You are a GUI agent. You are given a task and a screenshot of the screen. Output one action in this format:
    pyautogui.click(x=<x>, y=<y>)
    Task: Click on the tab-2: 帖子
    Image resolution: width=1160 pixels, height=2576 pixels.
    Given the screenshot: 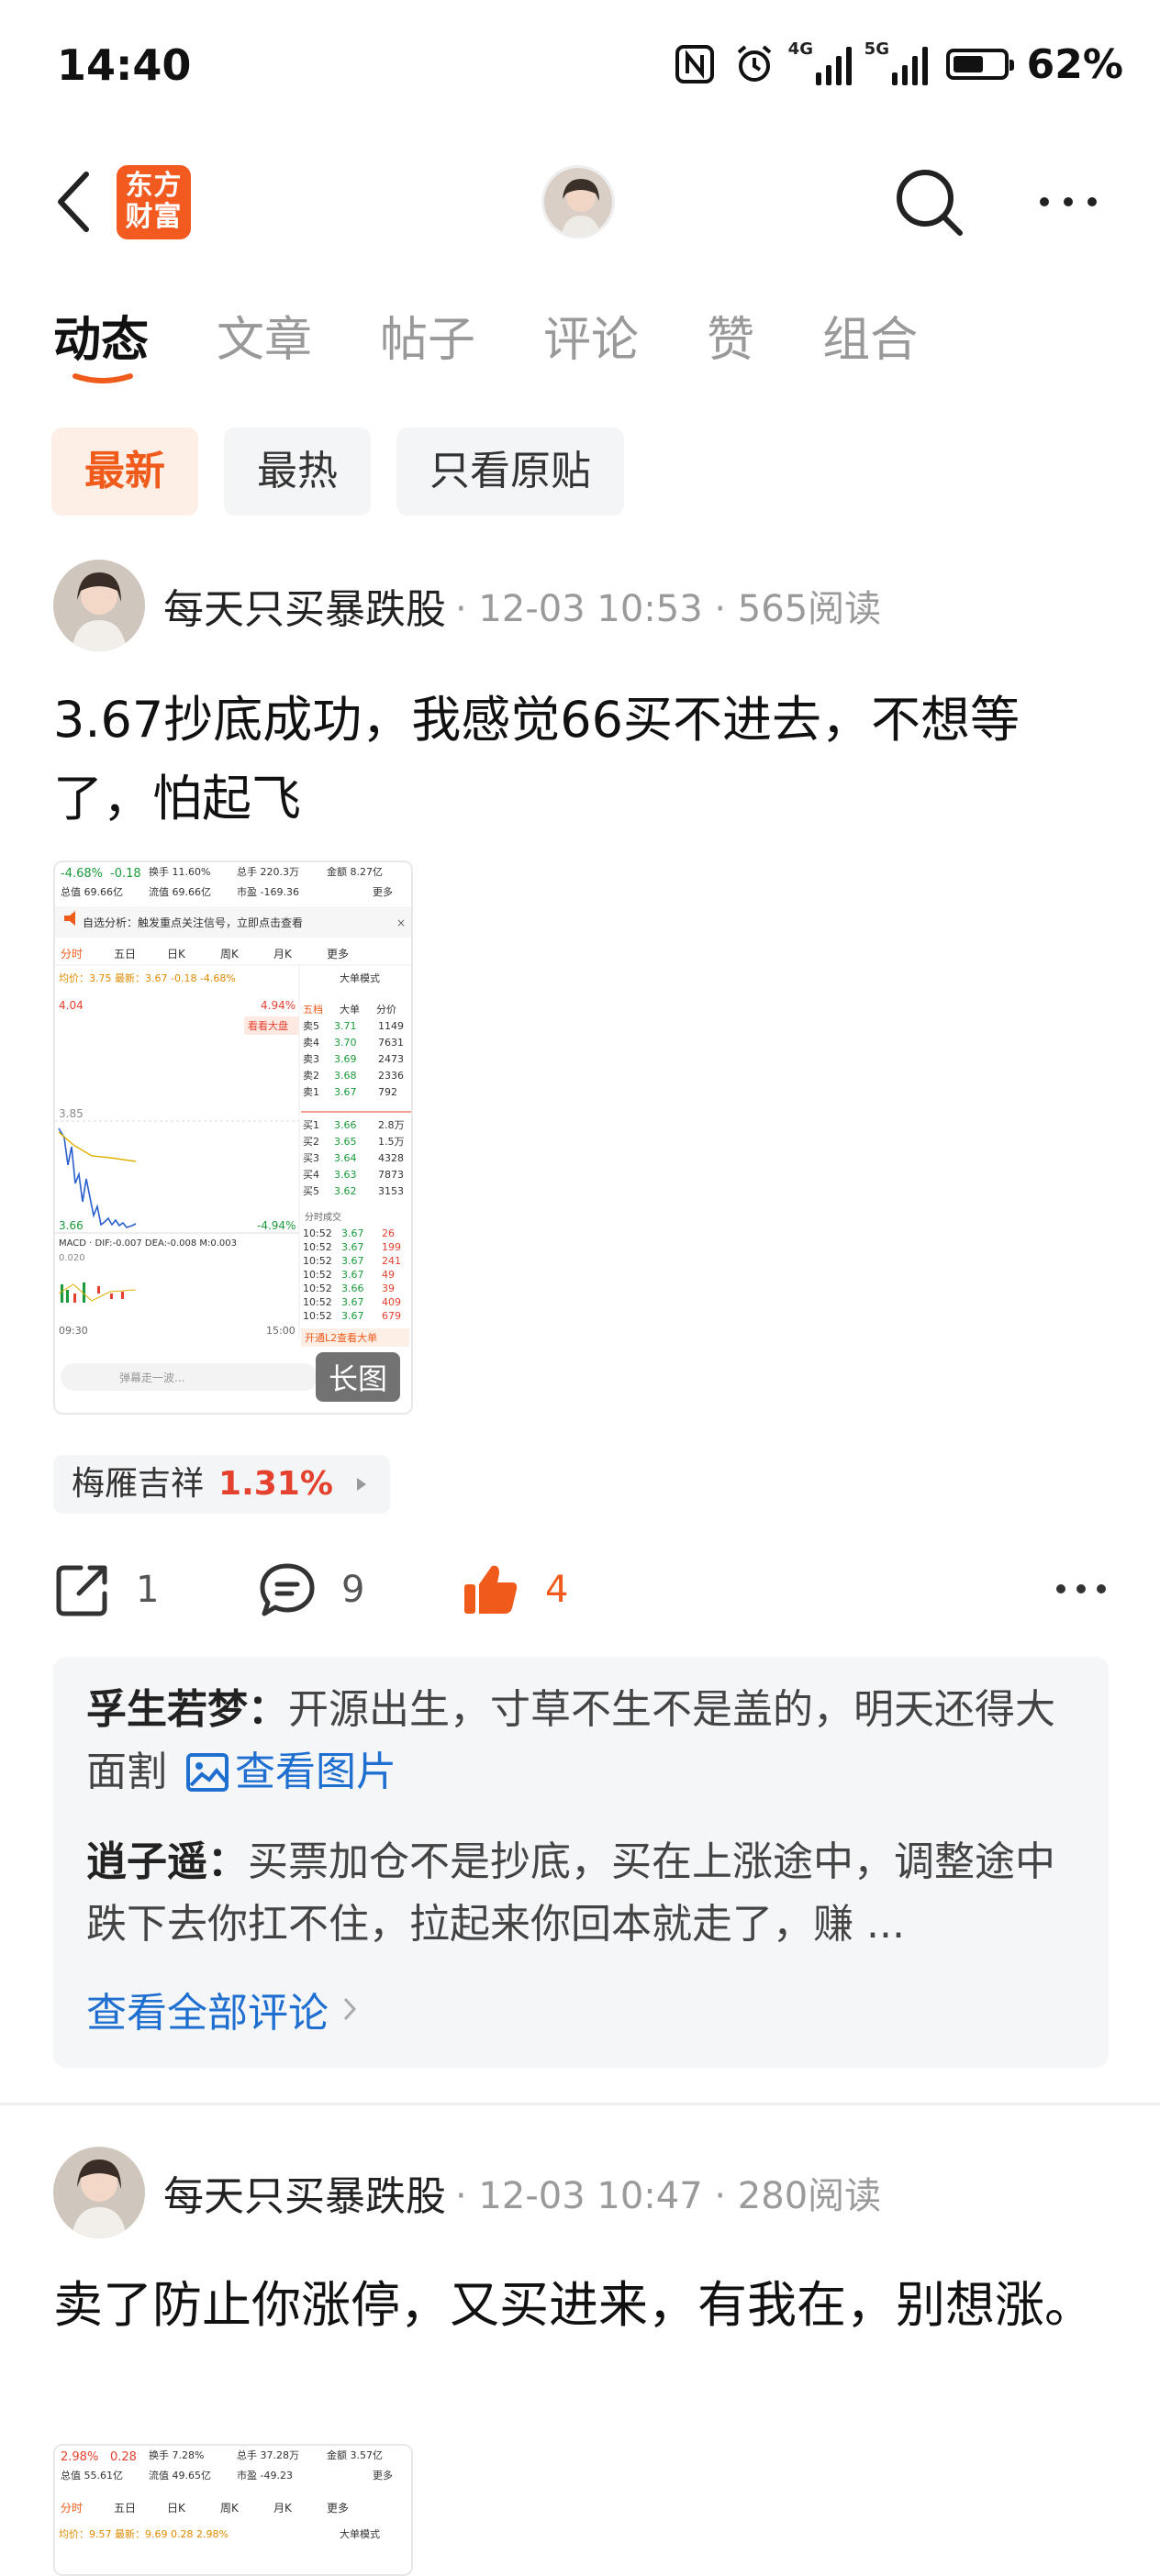 What is the action you would take?
    pyautogui.click(x=427, y=342)
    